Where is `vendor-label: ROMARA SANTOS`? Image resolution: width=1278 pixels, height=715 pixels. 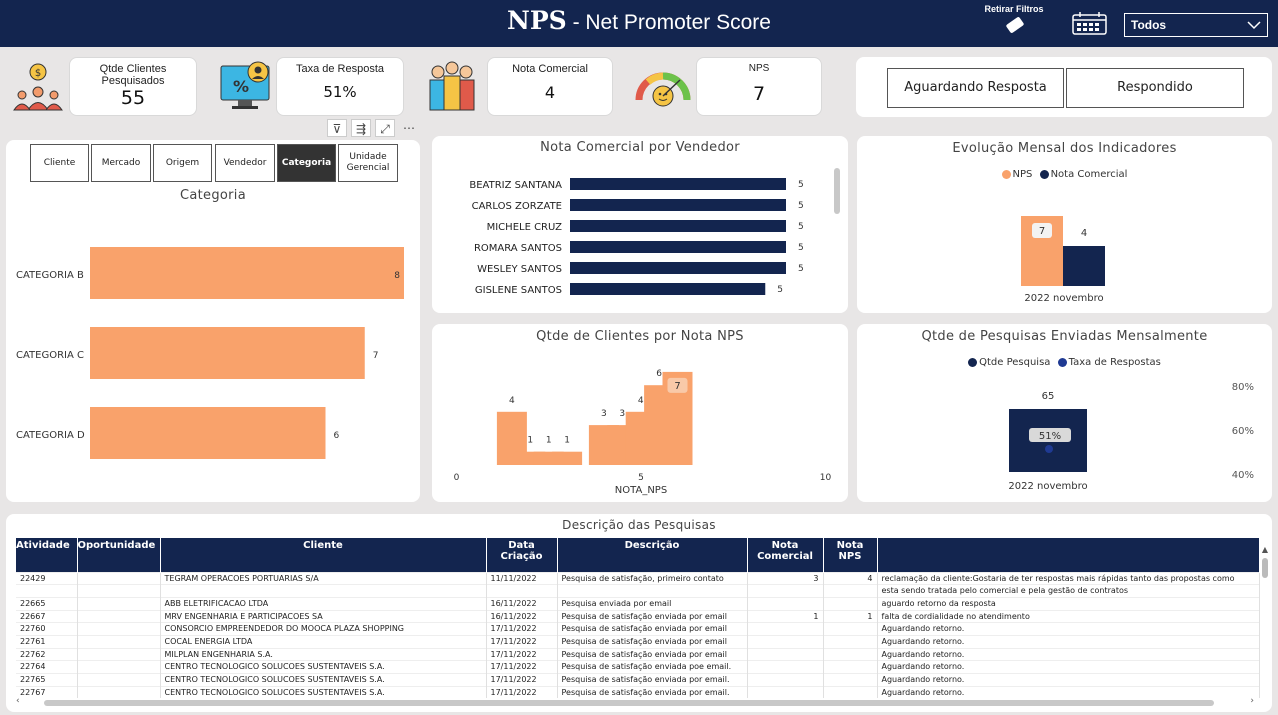 vendor-label: ROMARA SANTOS is located at coordinates (518, 248).